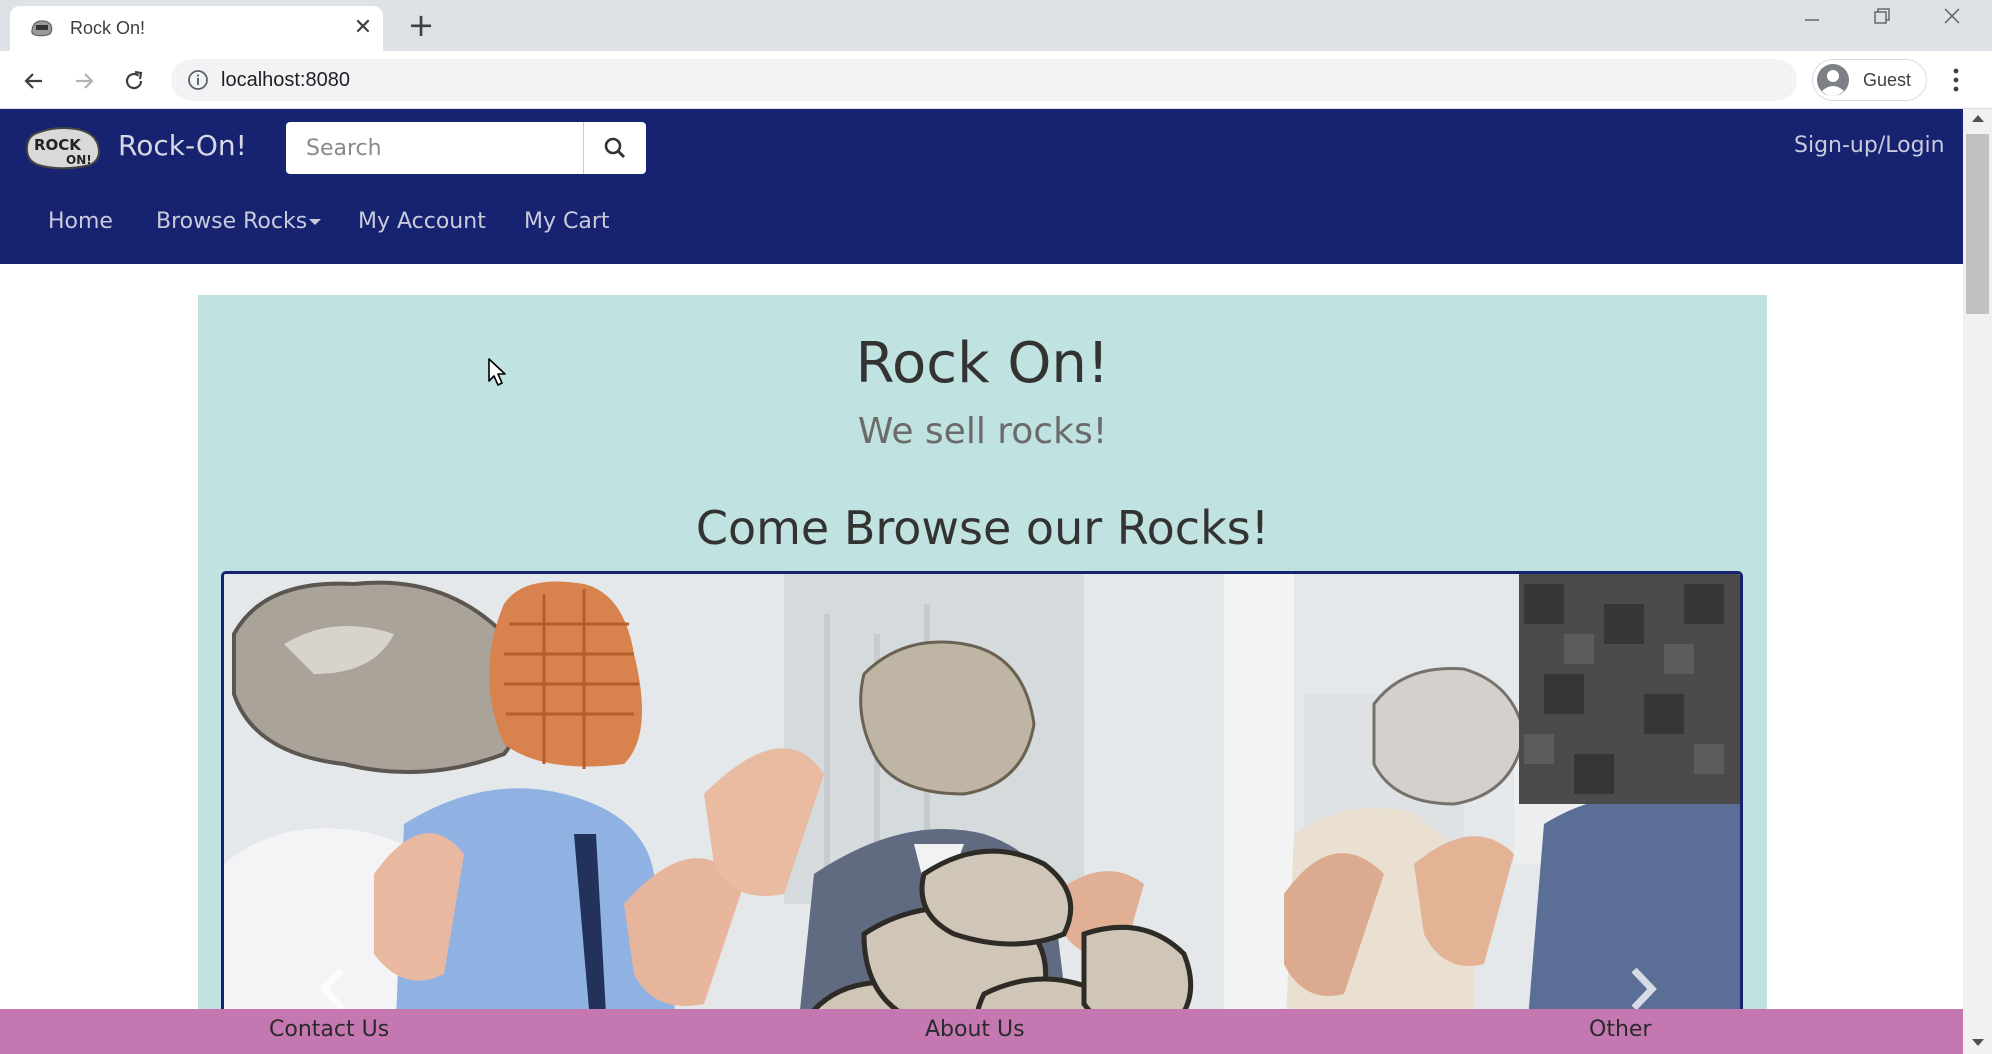 The height and width of the screenshot is (1054, 1992). What do you see at coordinates (975, 1029) in the screenshot?
I see `footer-about-link: About Us` at bounding box center [975, 1029].